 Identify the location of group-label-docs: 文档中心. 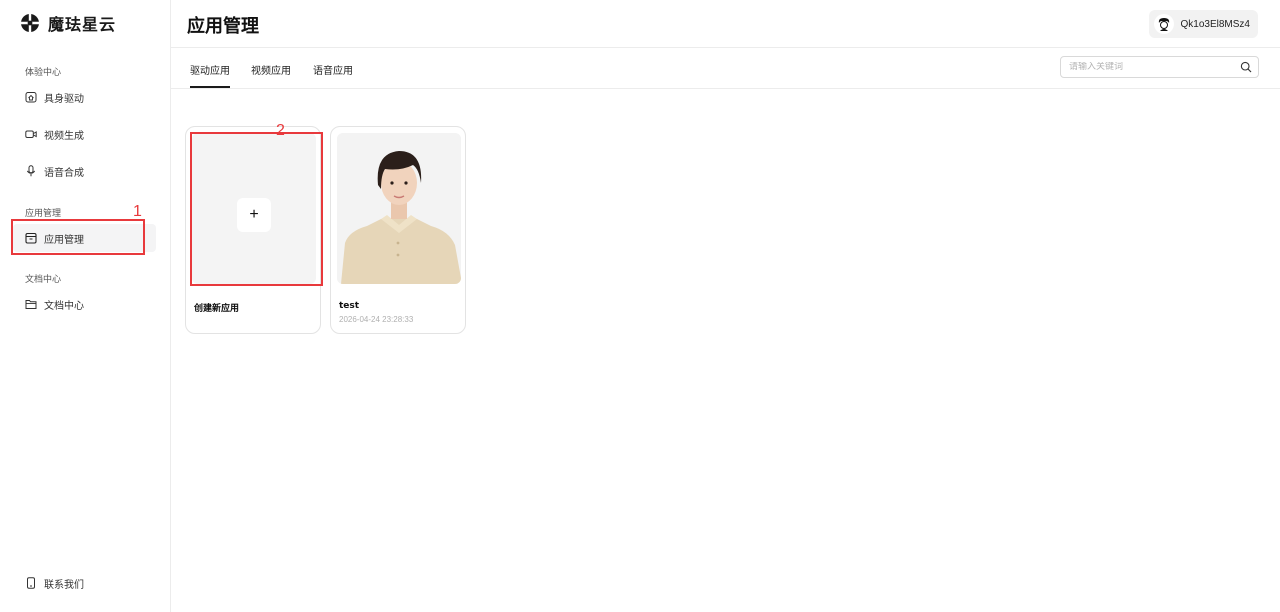
(43, 280).